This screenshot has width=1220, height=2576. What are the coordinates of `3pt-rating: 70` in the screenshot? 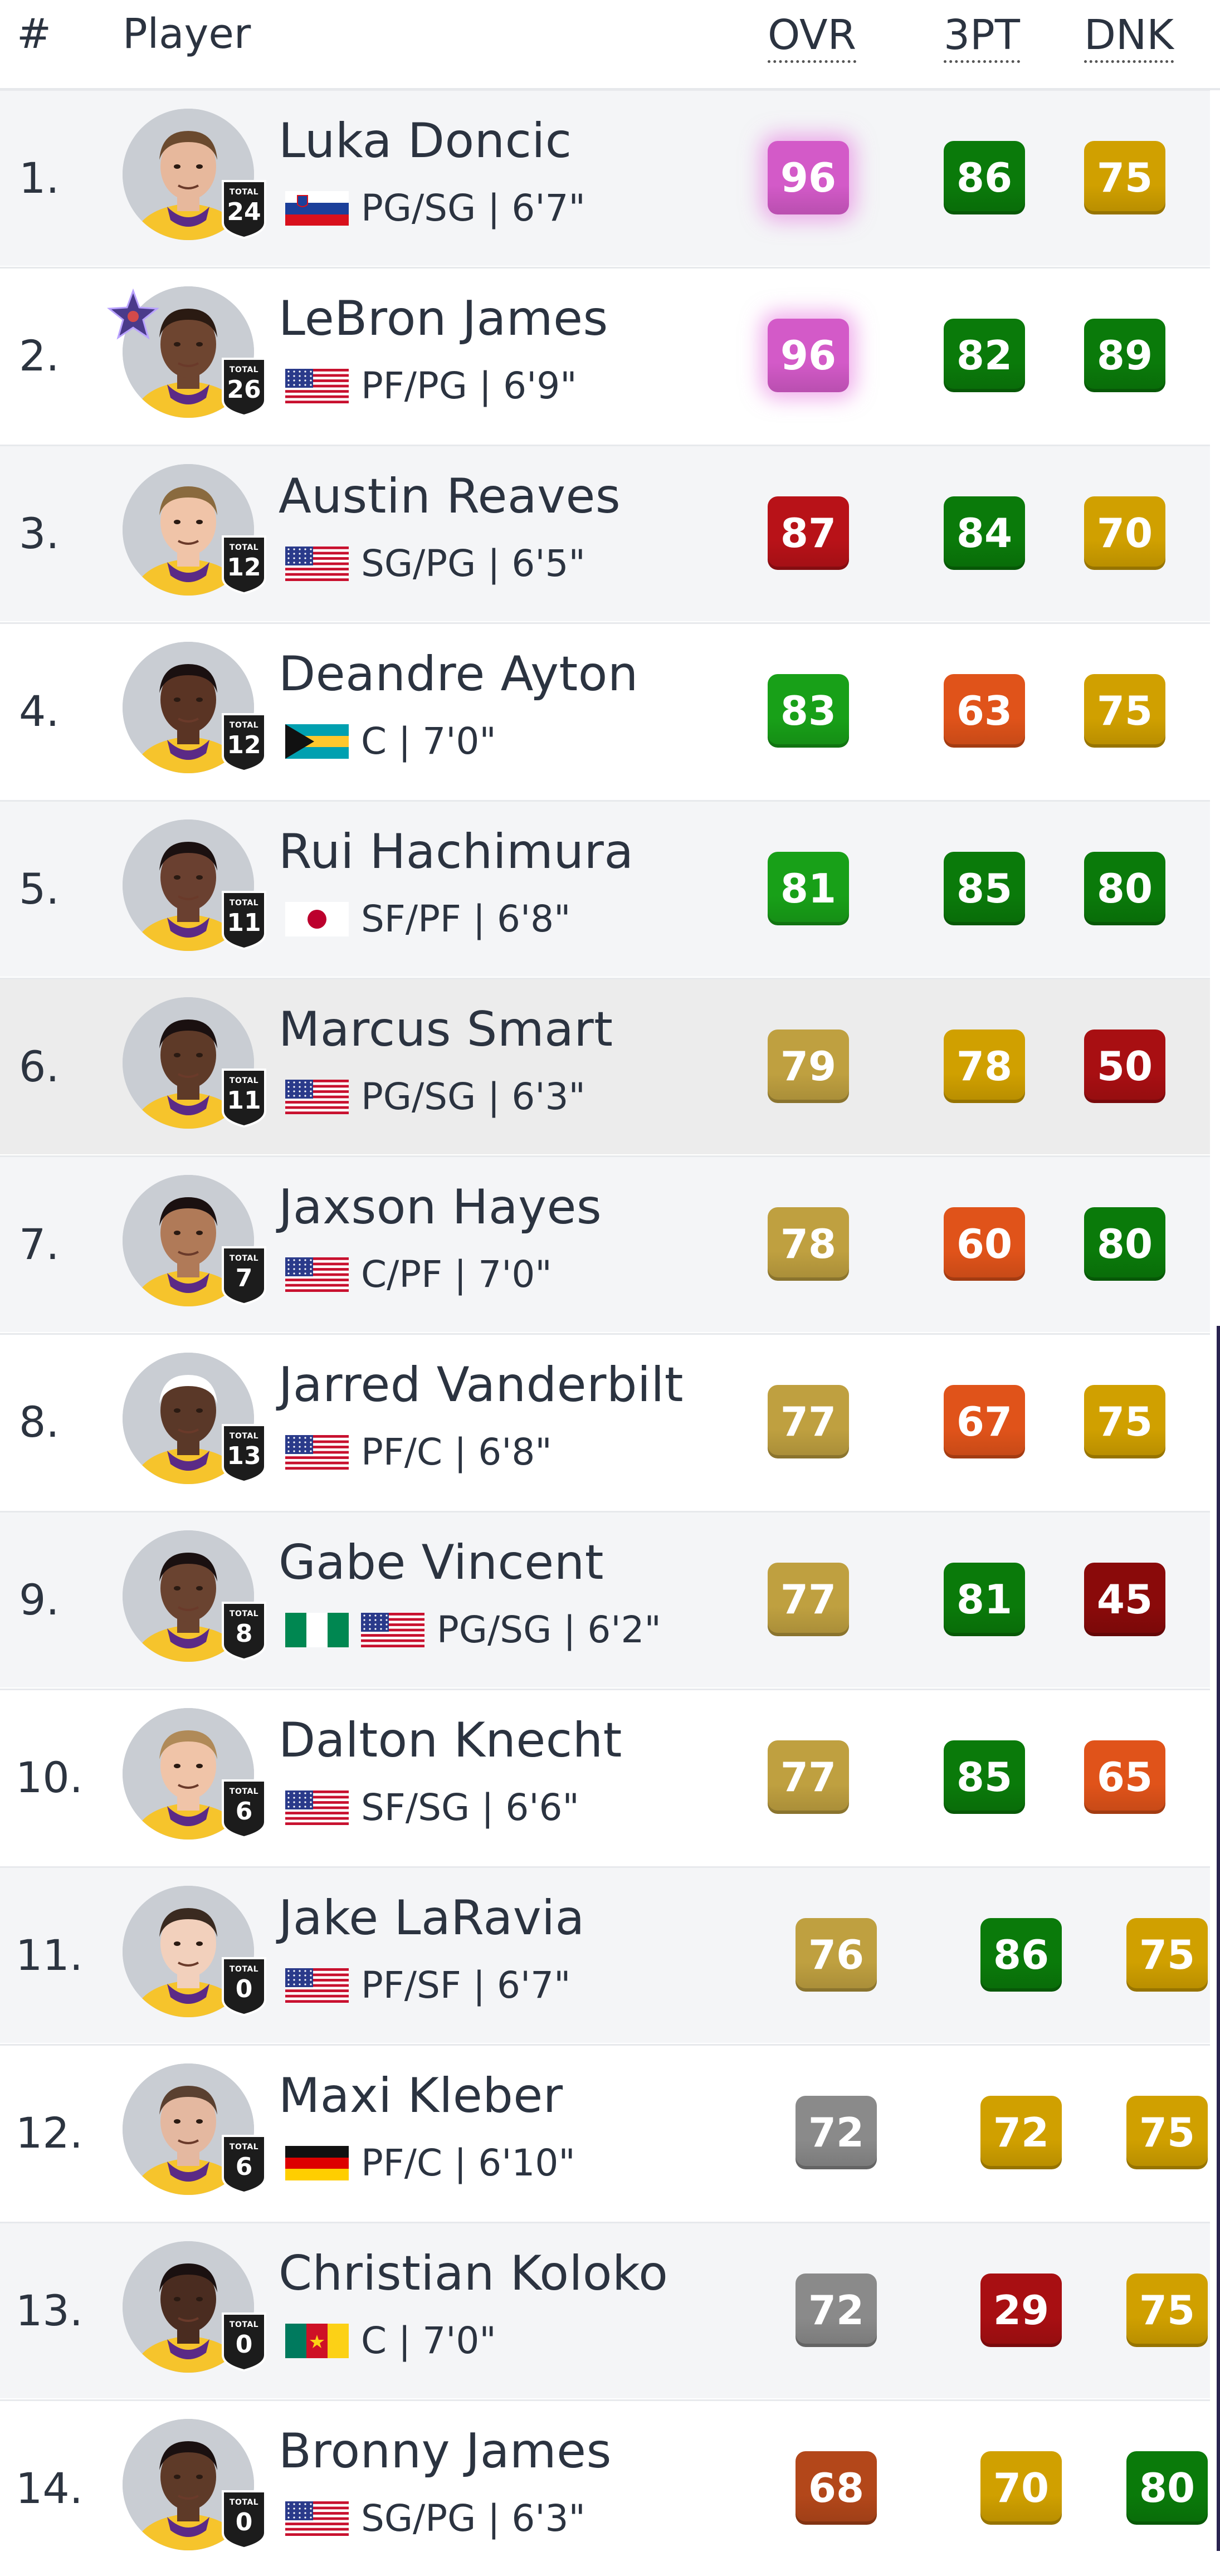 It's located at (1021, 2488).